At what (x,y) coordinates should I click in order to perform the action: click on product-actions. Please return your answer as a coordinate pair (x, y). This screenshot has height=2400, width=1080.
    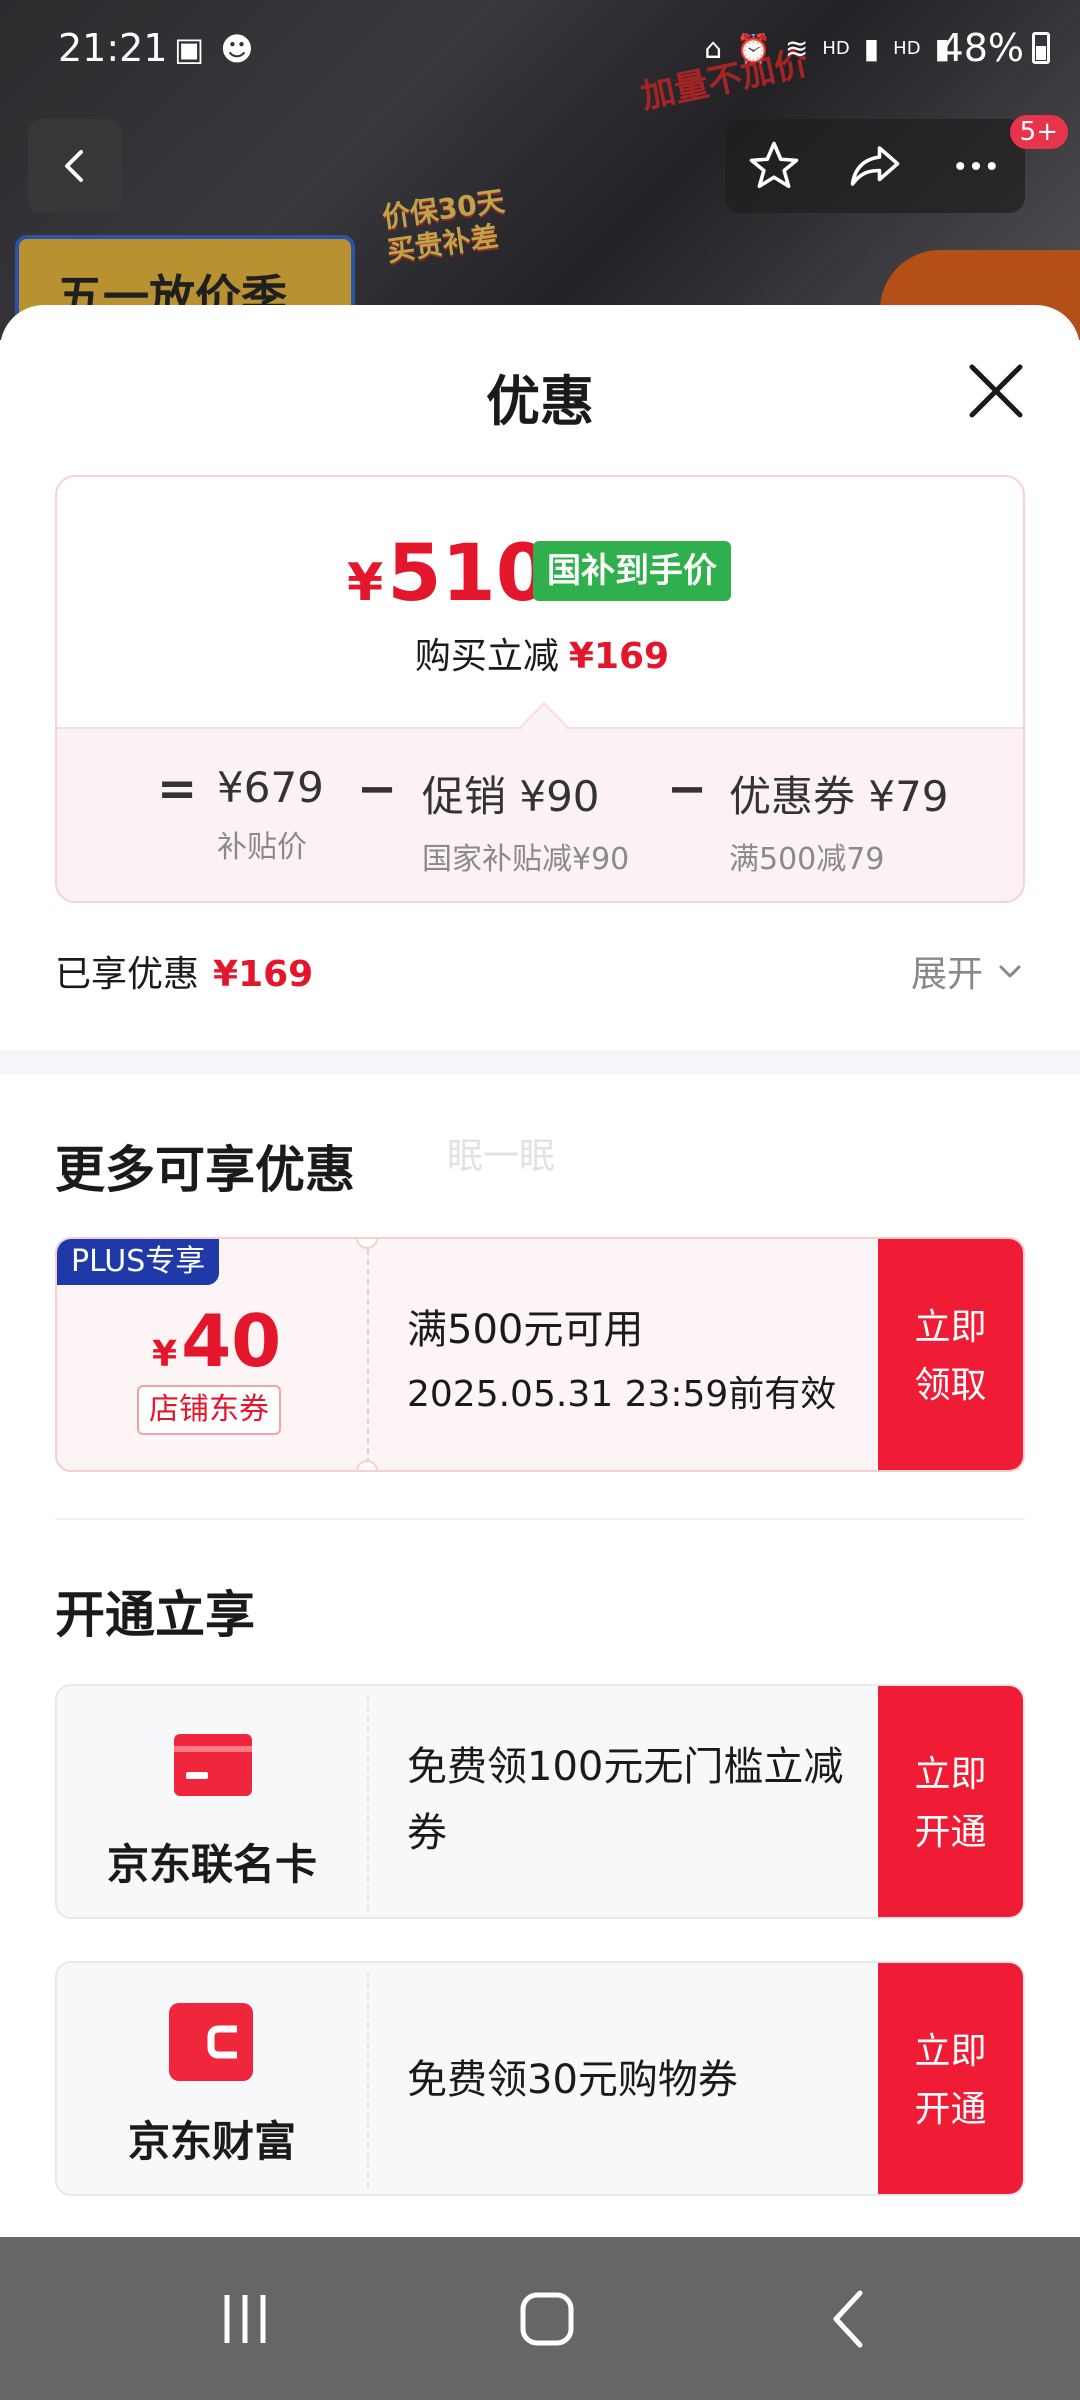
    Looking at the image, I should click on (875, 166).